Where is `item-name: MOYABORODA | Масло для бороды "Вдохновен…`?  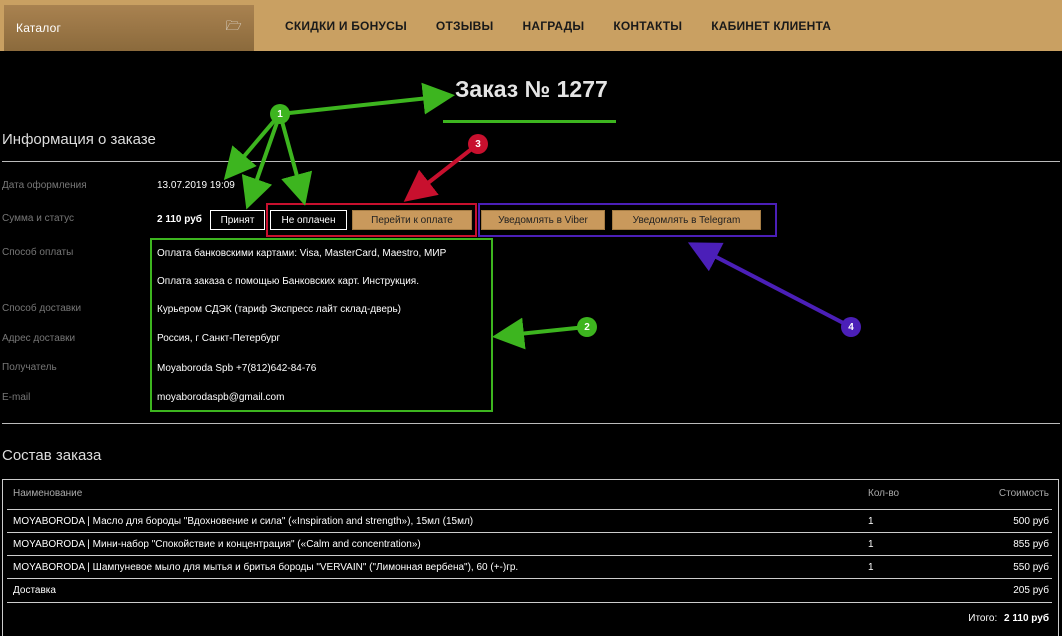
item-name: MOYABORODA | Масло для бороды "Вдохновен… is located at coordinates (243, 521).